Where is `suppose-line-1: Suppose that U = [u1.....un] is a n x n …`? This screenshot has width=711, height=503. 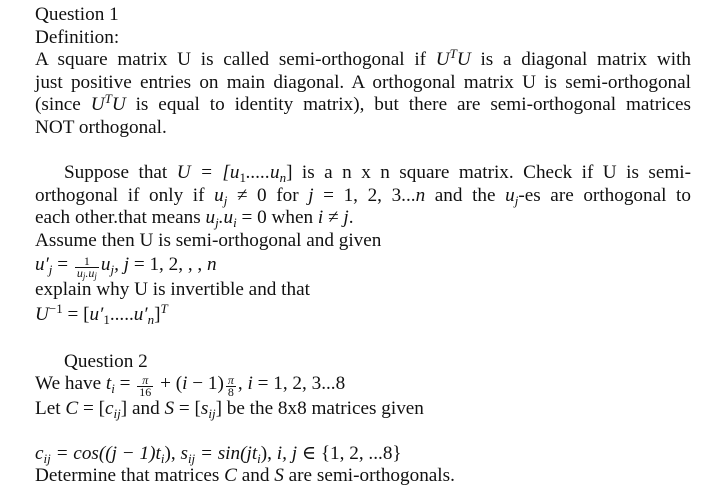 suppose-line-1: Suppose that U = [u1.....un] is a n x n … is located at coordinates (377, 173).